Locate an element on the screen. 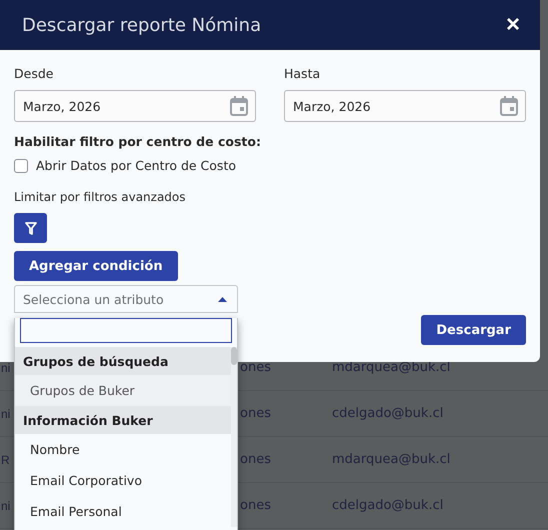 The height and width of the screenshot is (530, 548). option-group-header: Información Buker is located at coordinates (123, 420).